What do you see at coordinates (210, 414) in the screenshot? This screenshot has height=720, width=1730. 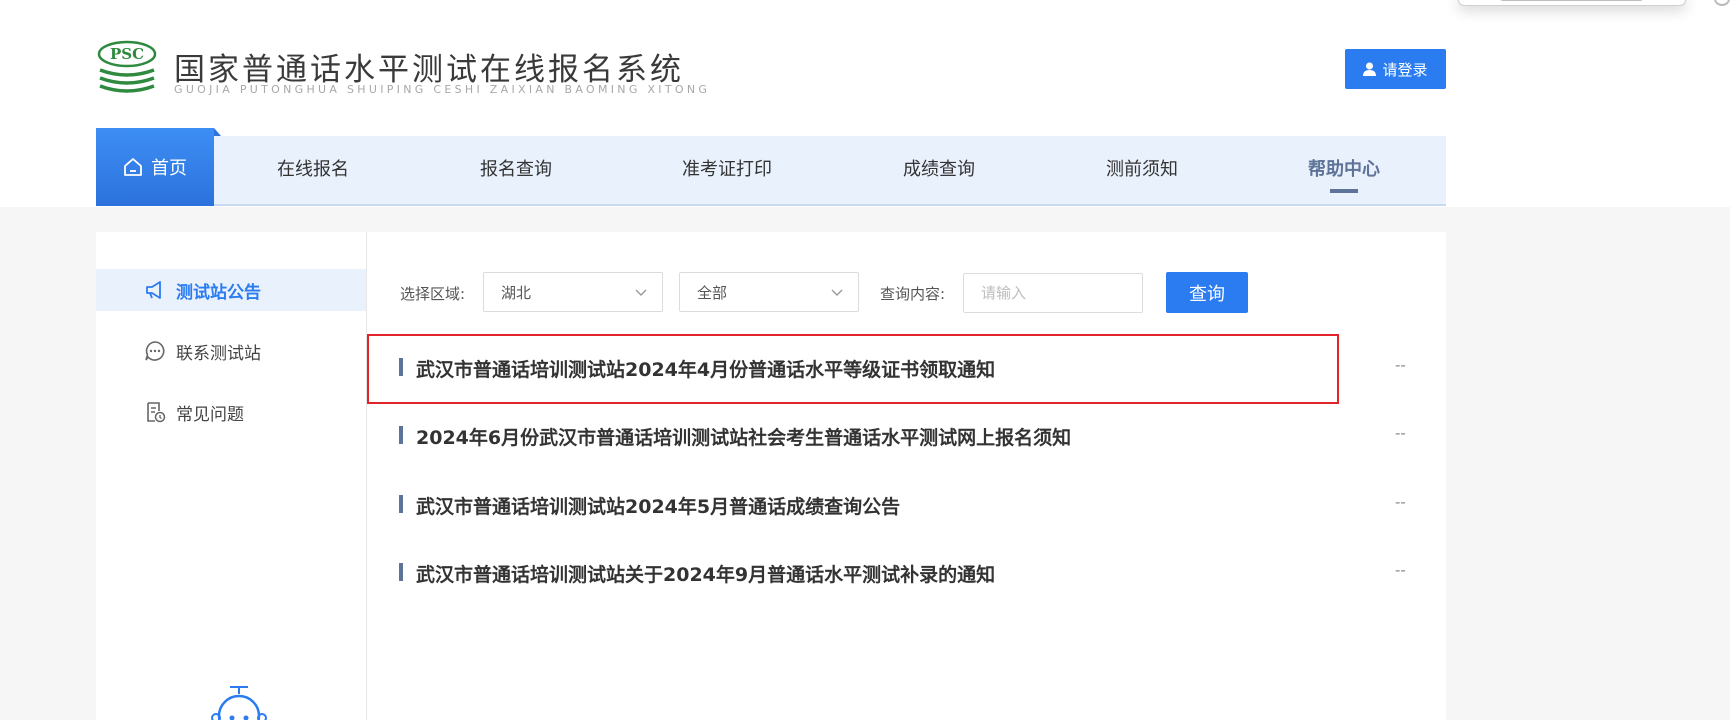 I see `sidebar-item-label: 常见问题` at bounding box center [210, 414].